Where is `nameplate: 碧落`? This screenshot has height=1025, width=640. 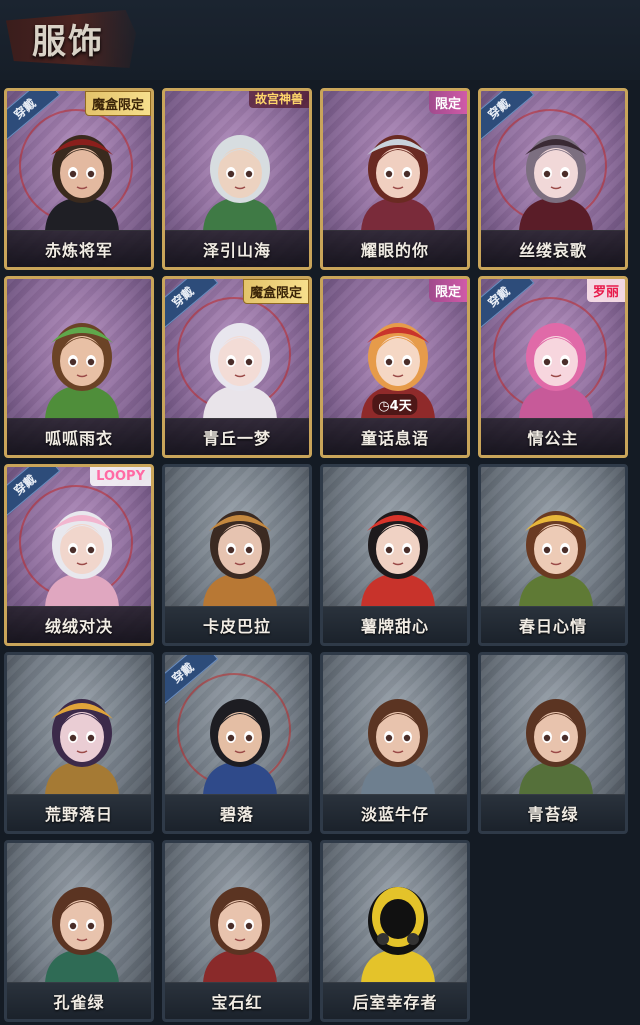 nameplate: 碧落 is located at coordinates (237, 812).